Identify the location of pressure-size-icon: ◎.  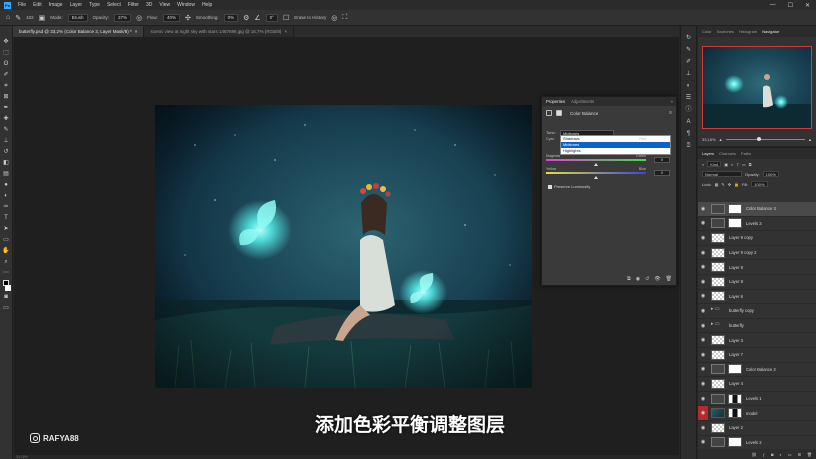
(334, 18).